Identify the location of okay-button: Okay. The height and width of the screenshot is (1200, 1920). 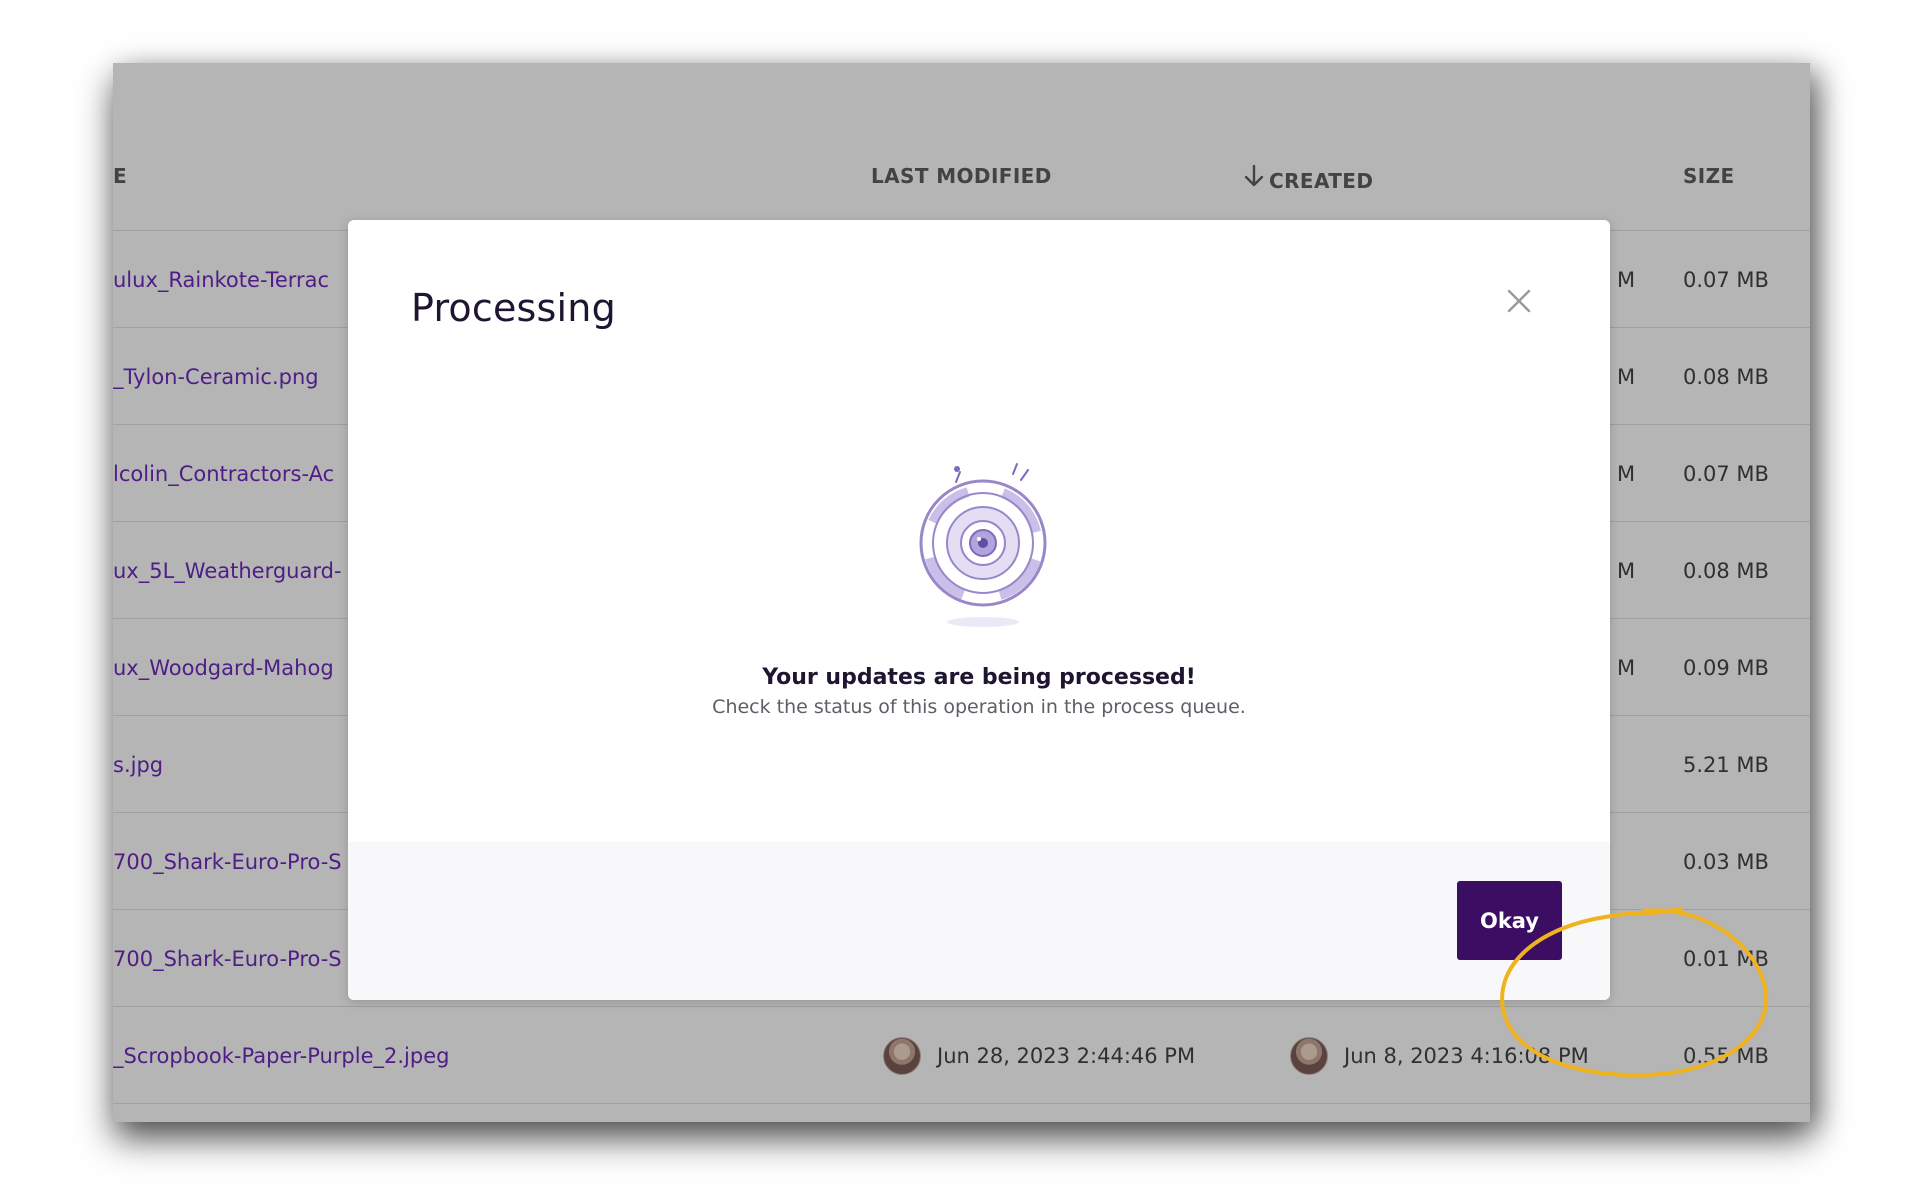
(1509, 920).